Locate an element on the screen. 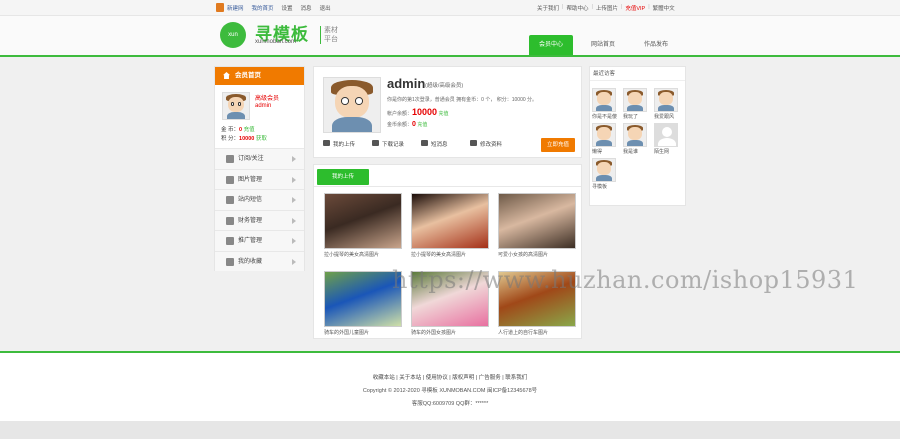  nav-tab-publish: 作品发布 is located at coordinates (656, 45).